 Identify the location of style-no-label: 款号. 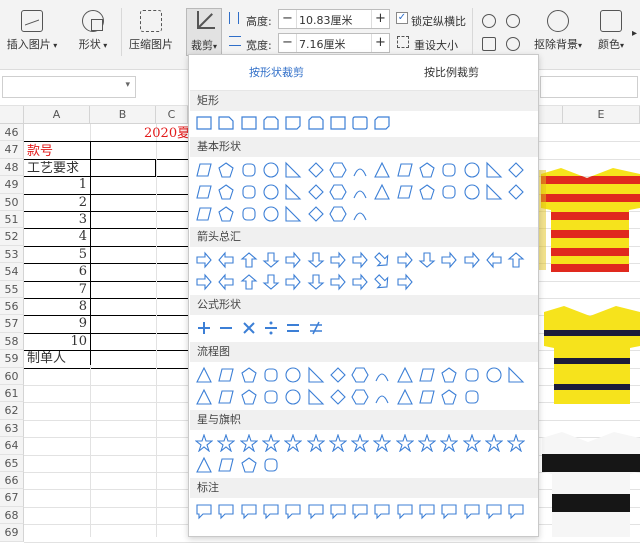
(40, 151).